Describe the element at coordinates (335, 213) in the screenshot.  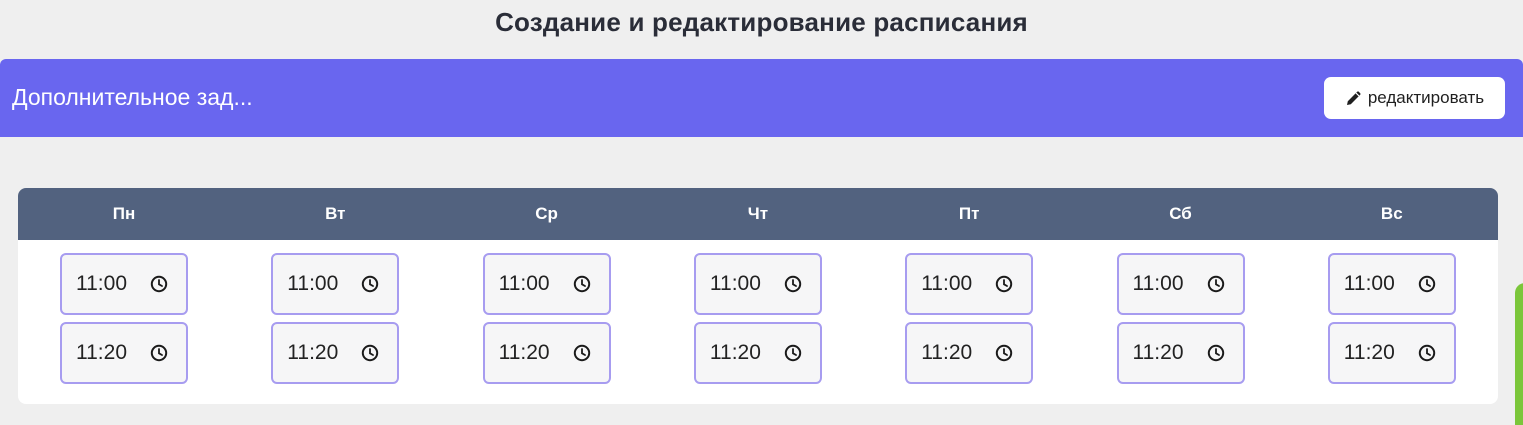
I see `day-header-1: Вт` at that location.